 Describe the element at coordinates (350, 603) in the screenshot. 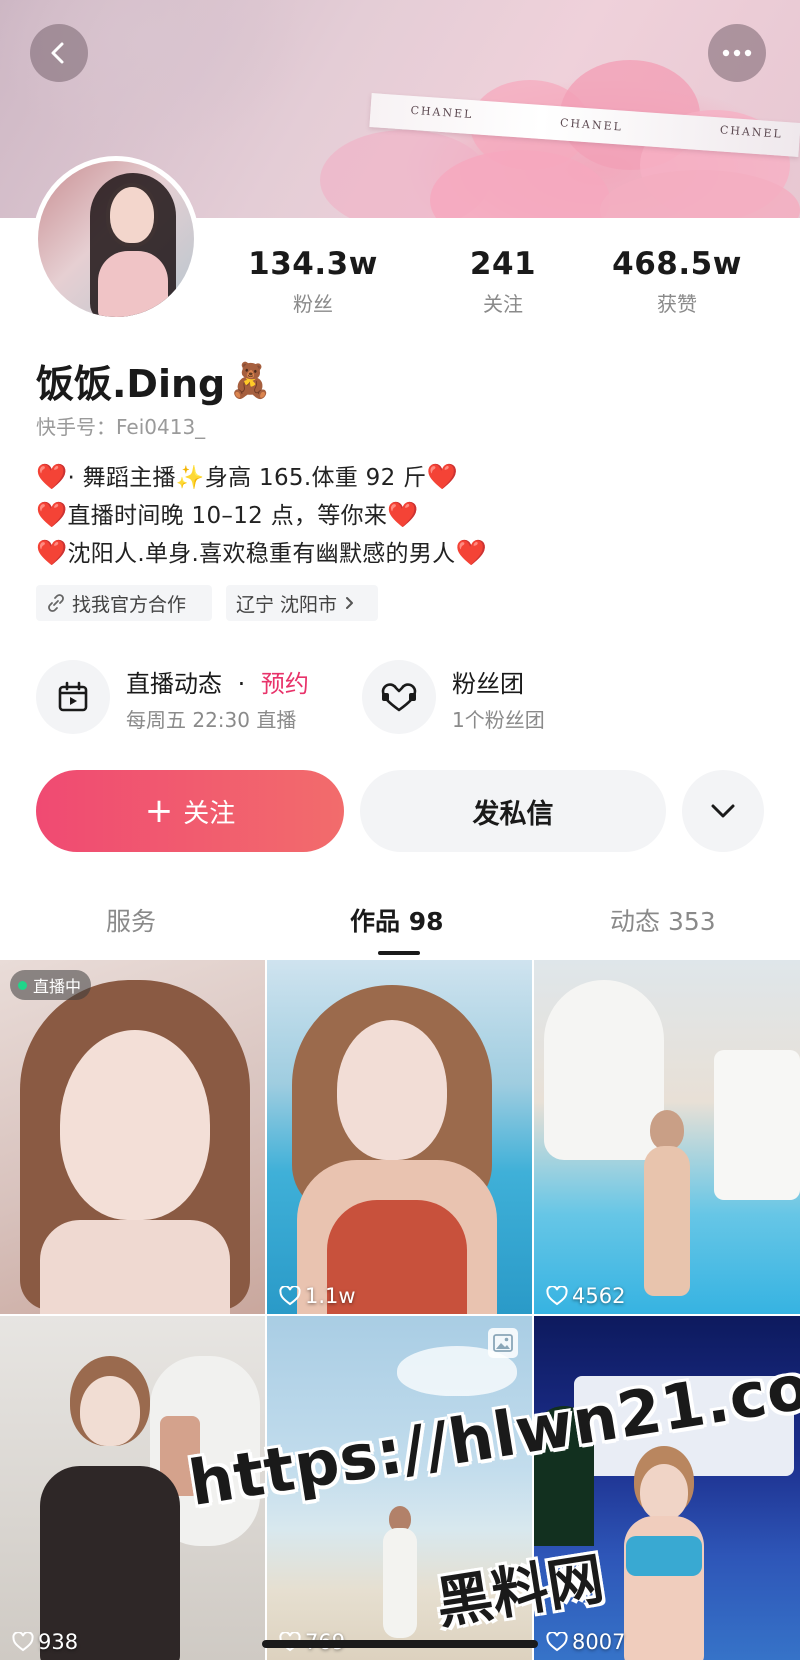

I see `chevron-right-icon` at that location.